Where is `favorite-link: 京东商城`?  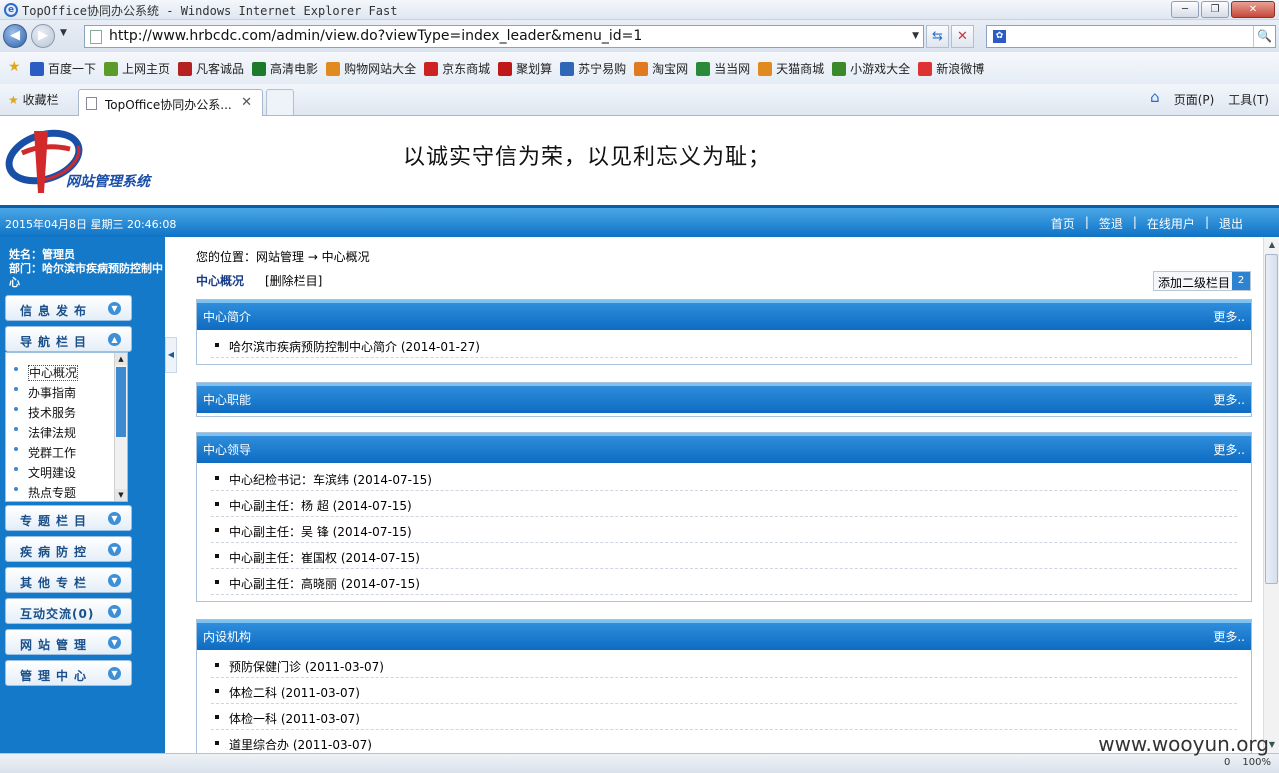 favorite-link: 京东商城 is located at coordinates (457, 68).